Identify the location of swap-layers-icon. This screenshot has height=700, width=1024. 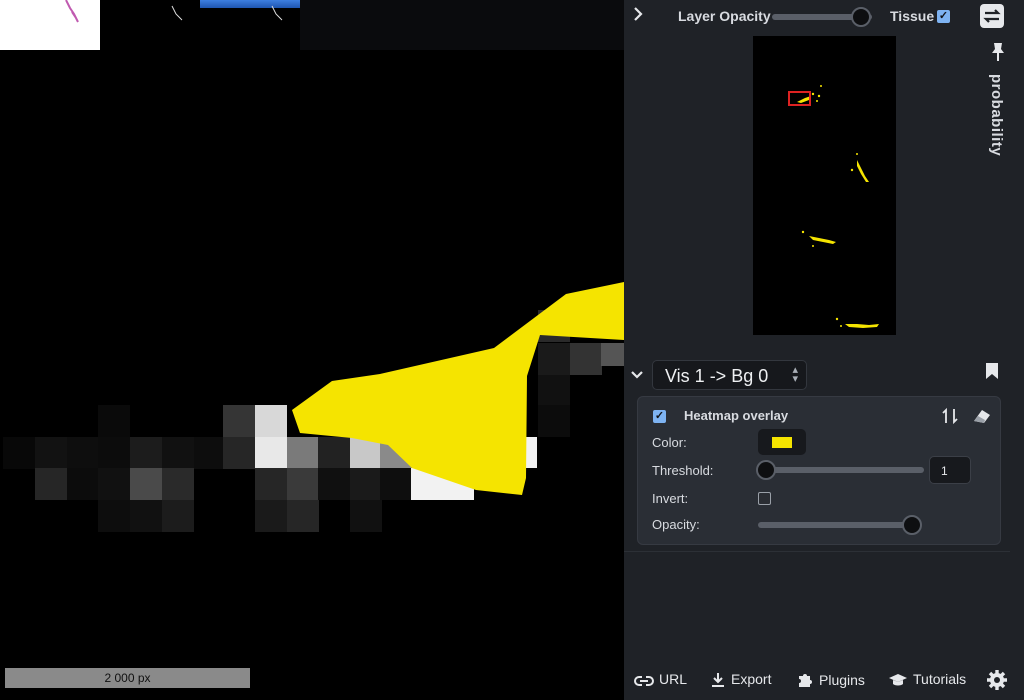
(992, 16).